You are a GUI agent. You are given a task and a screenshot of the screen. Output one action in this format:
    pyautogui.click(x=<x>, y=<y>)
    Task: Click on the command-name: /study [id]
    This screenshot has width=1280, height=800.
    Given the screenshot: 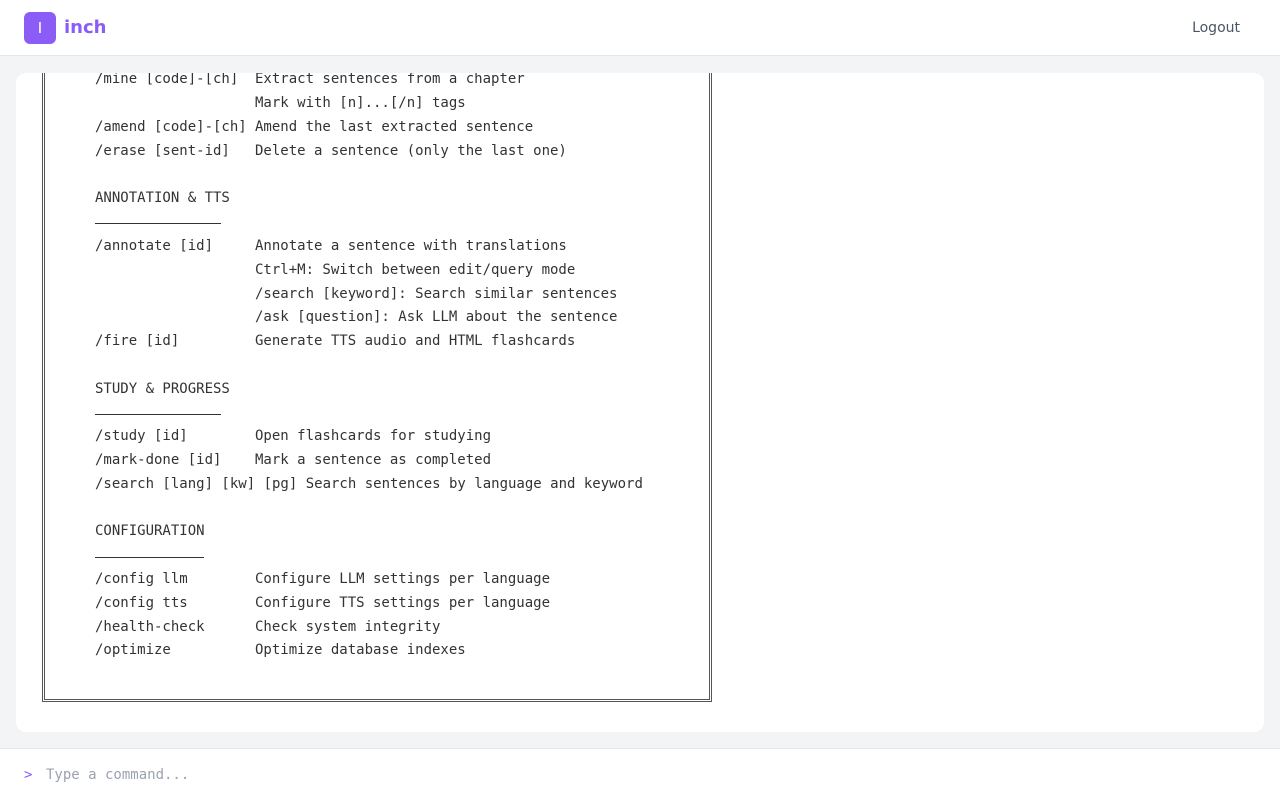 What is the action you would take?
    pyautogui.click(x=141, y=436)
    